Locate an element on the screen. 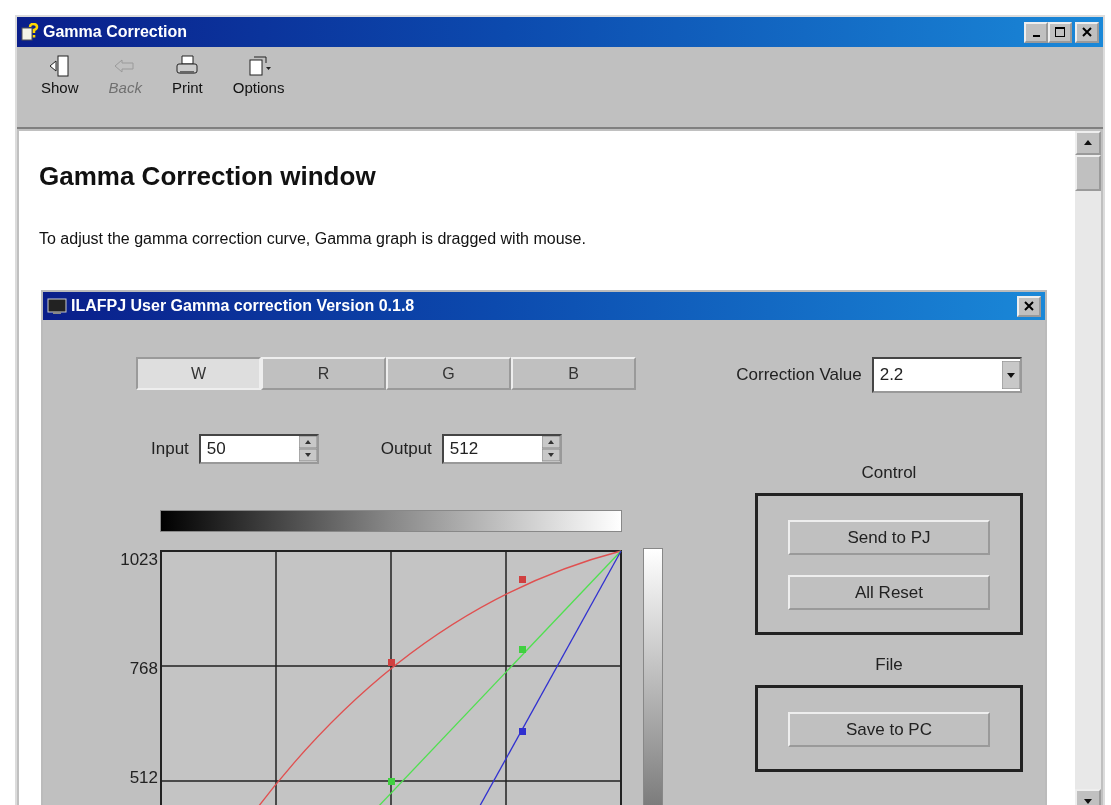 This screenshot has height=805, width=1111. channel-tab: G is located at coordinates (448, 373).